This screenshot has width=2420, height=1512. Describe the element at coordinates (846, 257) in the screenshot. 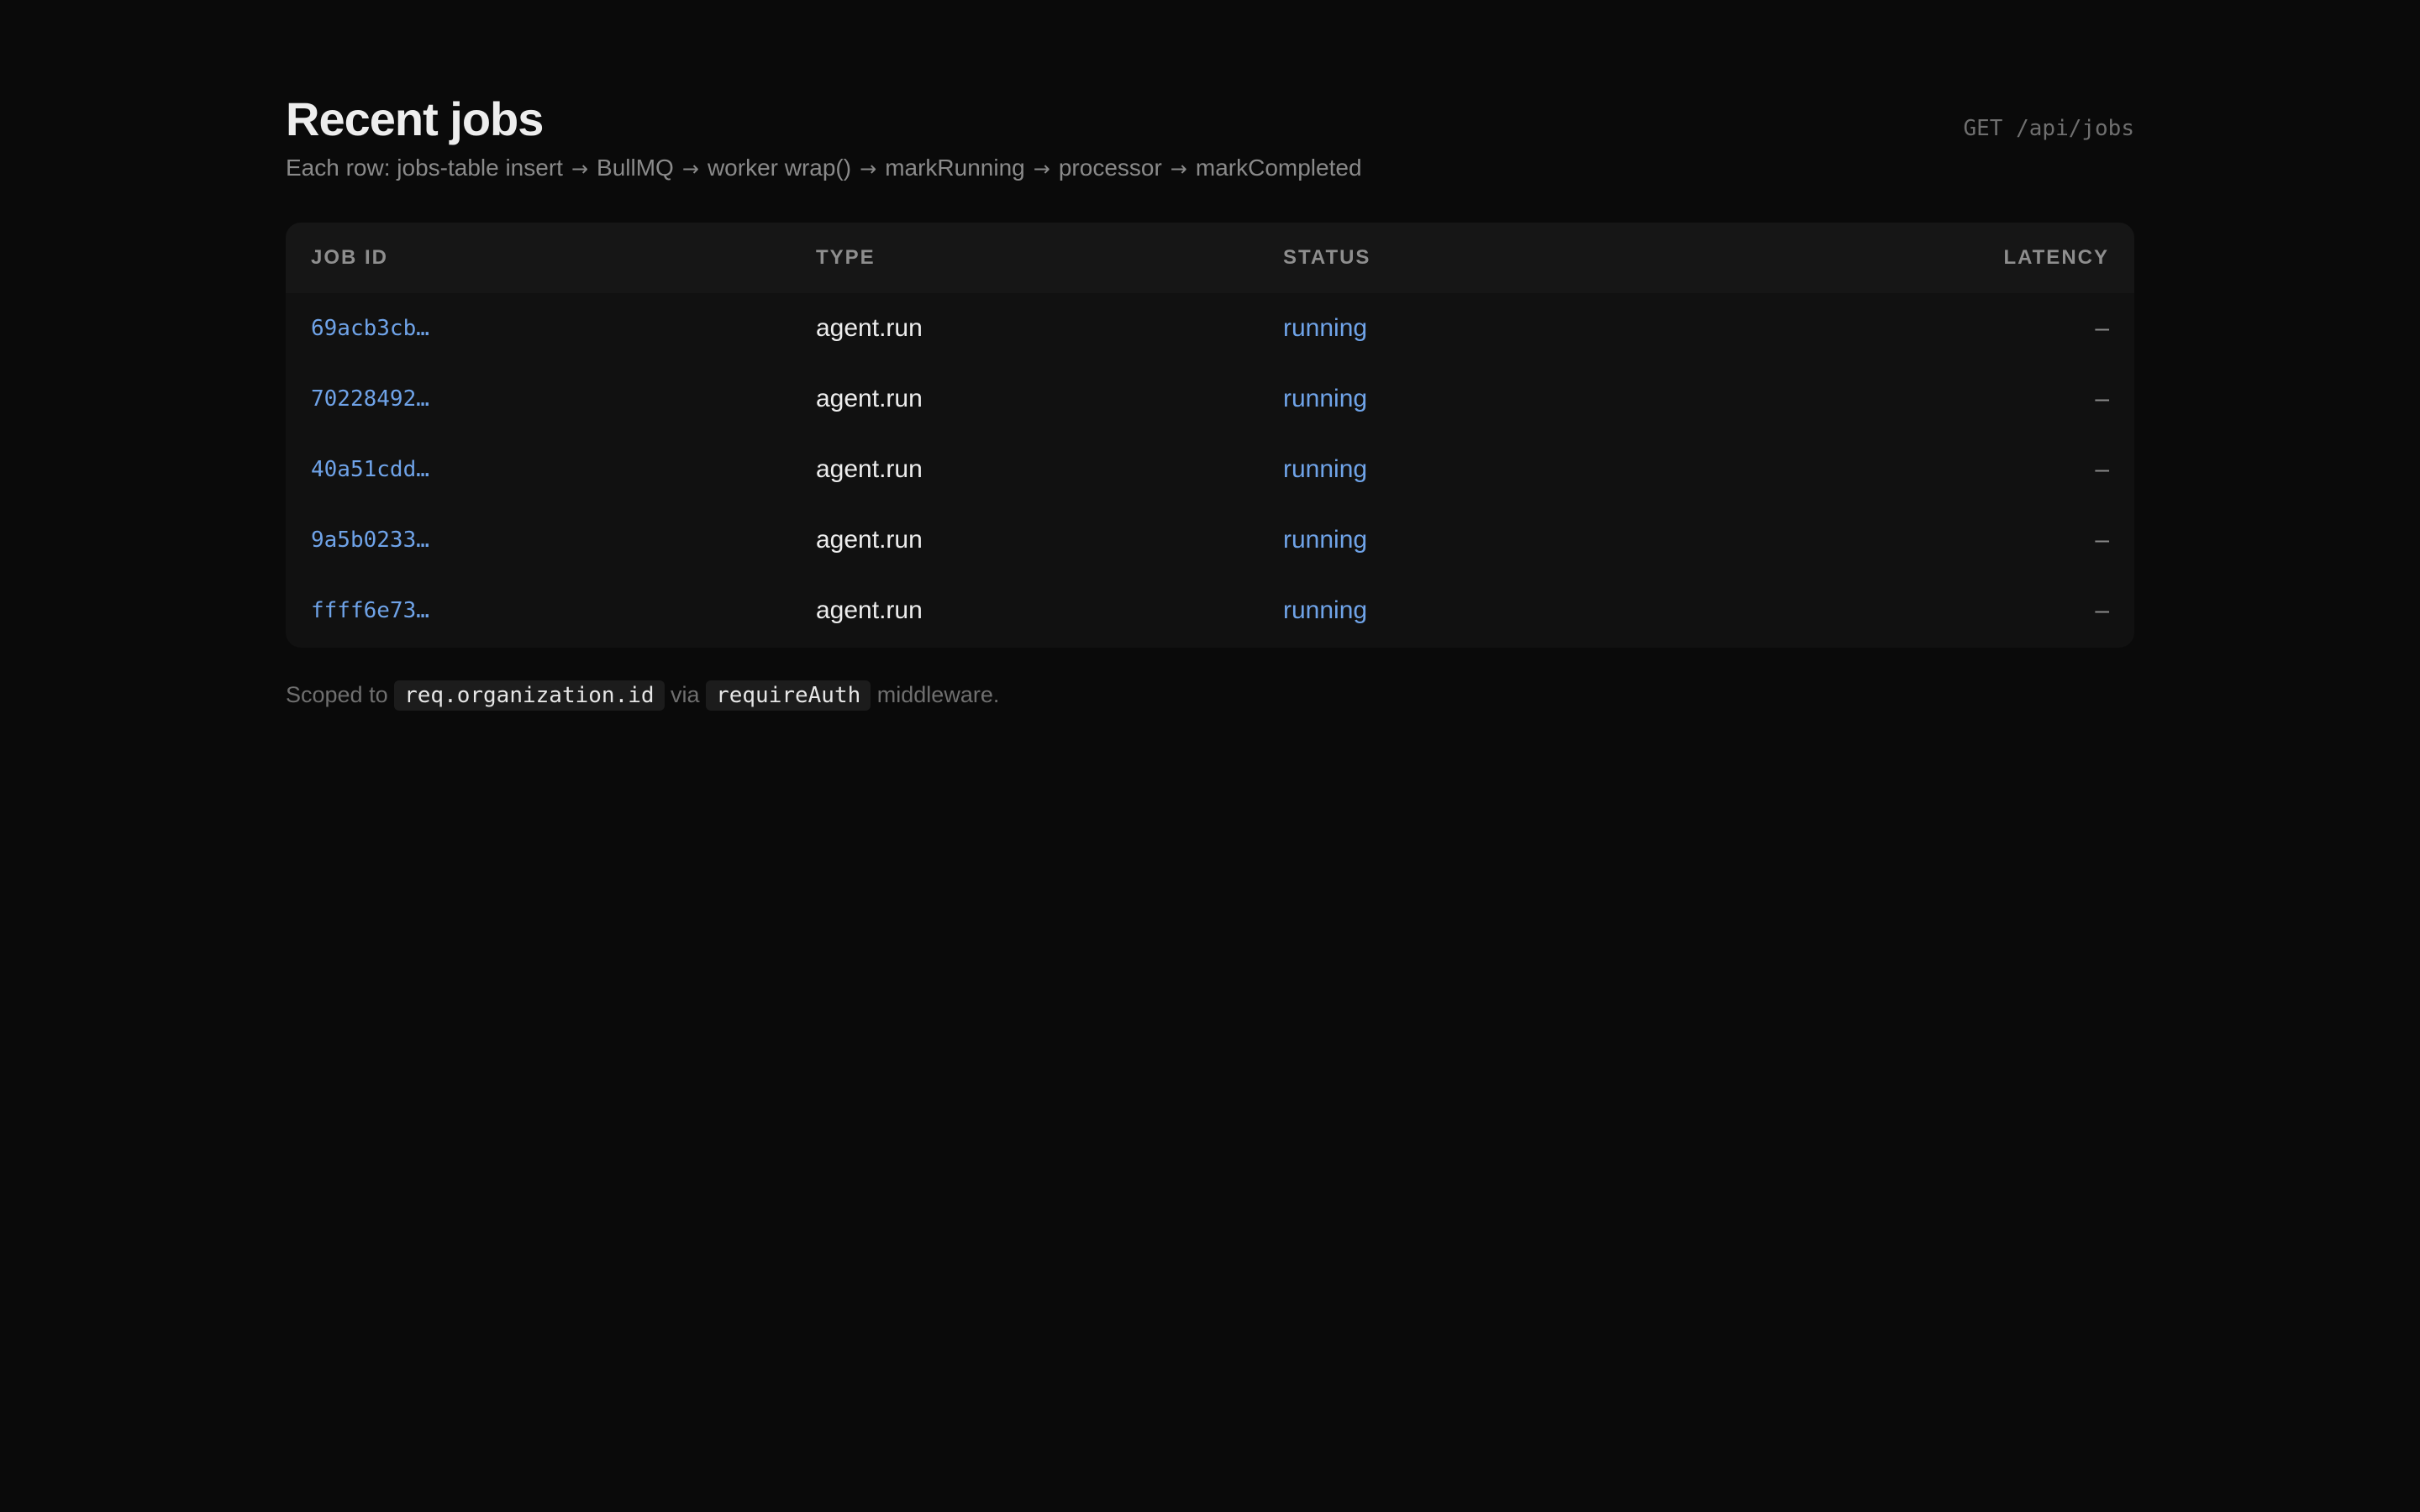

I see `column-header-type: TYPE` at that location.